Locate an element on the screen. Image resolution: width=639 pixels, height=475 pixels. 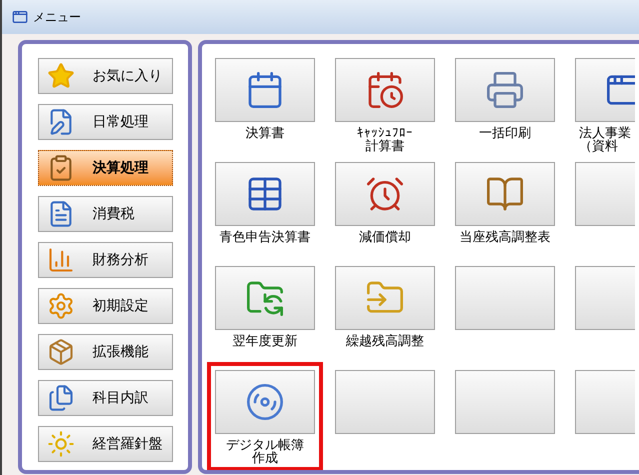
sidebar-item: 財務分析 is located at coordinates (105, 260).